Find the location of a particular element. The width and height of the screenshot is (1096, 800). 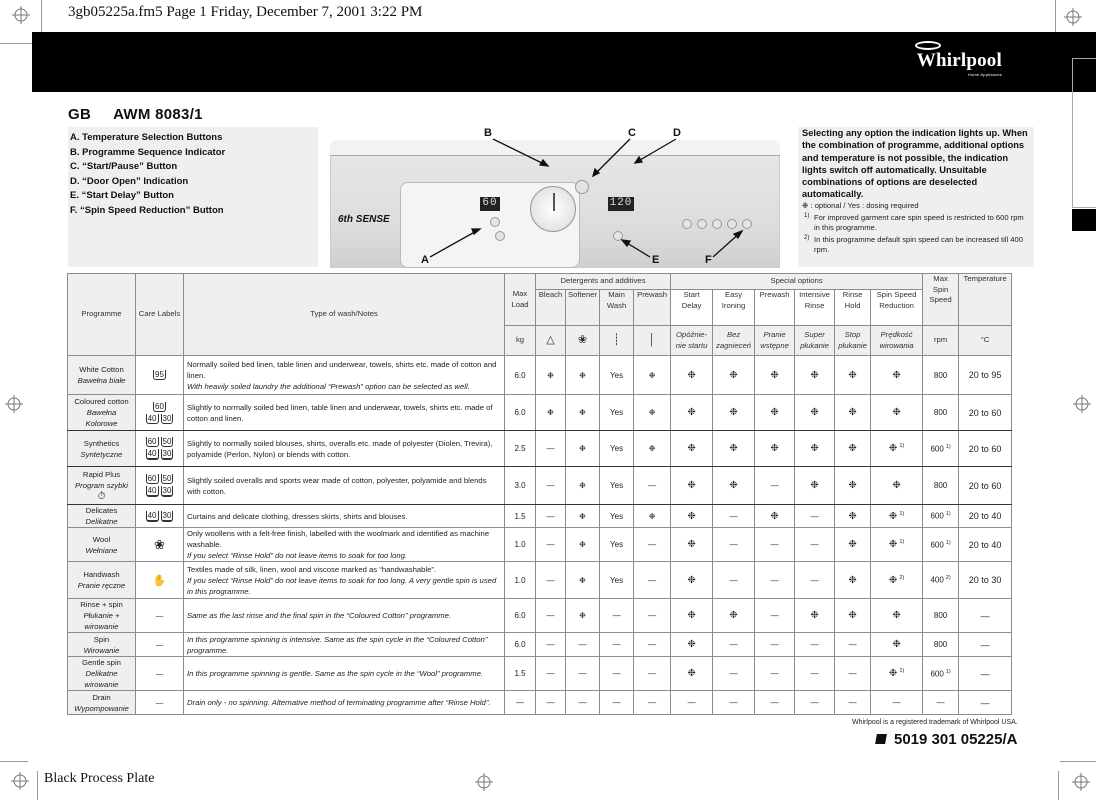

rinse-hold-cell: ❉ is located at coordinates (853, 615).